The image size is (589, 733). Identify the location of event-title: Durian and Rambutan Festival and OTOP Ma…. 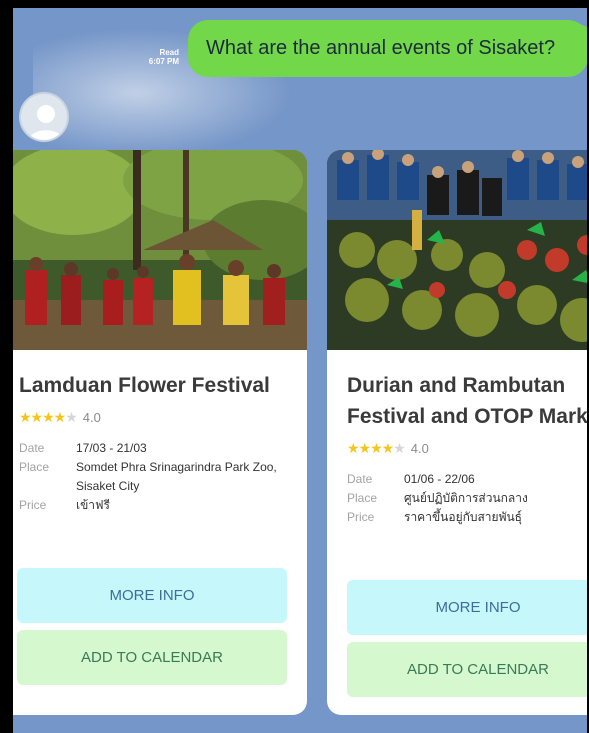
(468, 401).